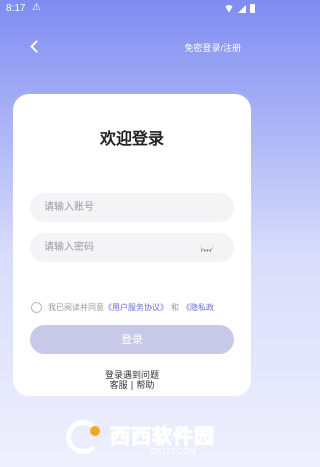 Image resolution: width=320 pixels, height=467 pixels. I want to click on help-links: 登录遇到问题 客服 | 帮助, so click(132, 381).